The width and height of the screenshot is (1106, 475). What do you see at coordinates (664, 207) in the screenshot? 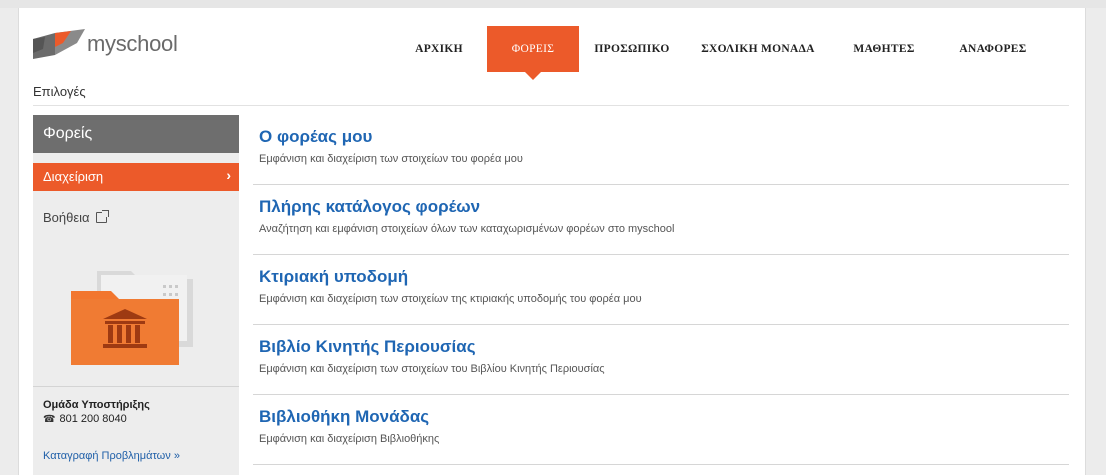
I see `entry-title-full-catalog: Πλήρης κατάλογος φορέων` at bounding box center [664, 207].